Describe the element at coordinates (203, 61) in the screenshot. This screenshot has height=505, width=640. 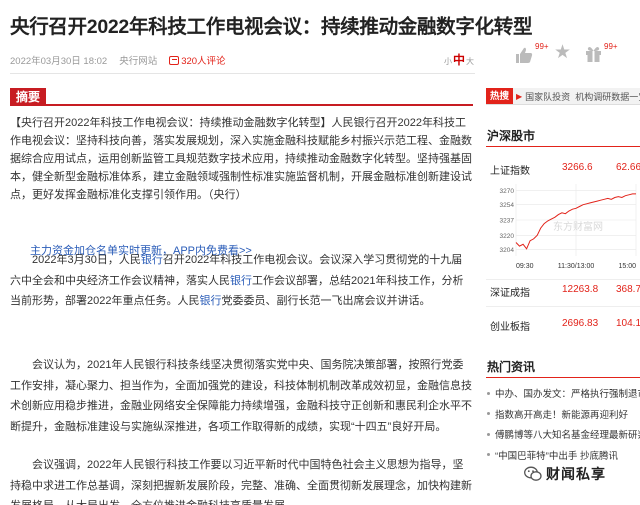
I see `comments-count: 320人评论` at that location.